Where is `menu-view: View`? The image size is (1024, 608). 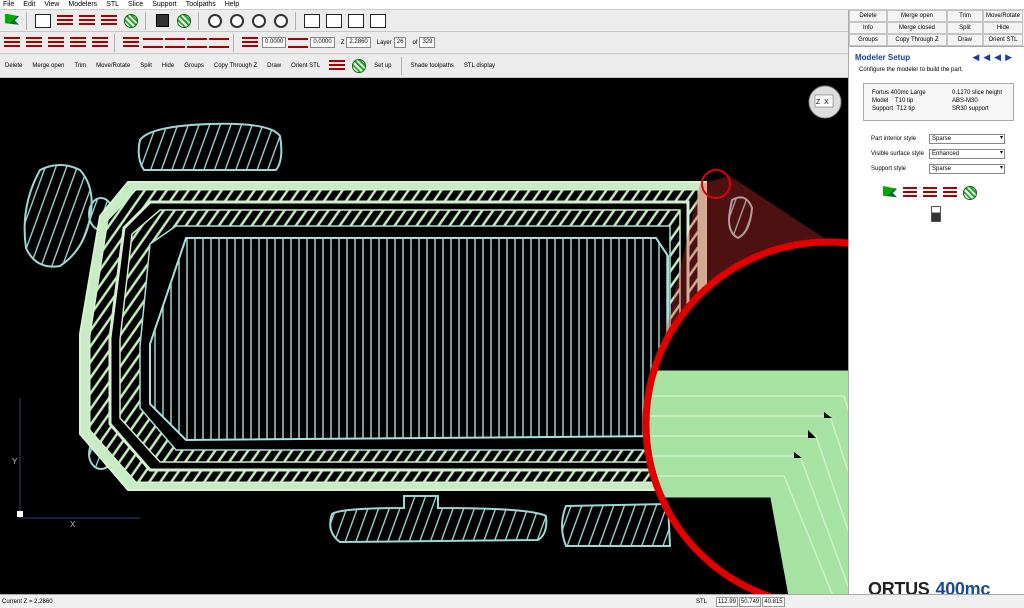
menu-view: View is located at coordinates (51, 4).